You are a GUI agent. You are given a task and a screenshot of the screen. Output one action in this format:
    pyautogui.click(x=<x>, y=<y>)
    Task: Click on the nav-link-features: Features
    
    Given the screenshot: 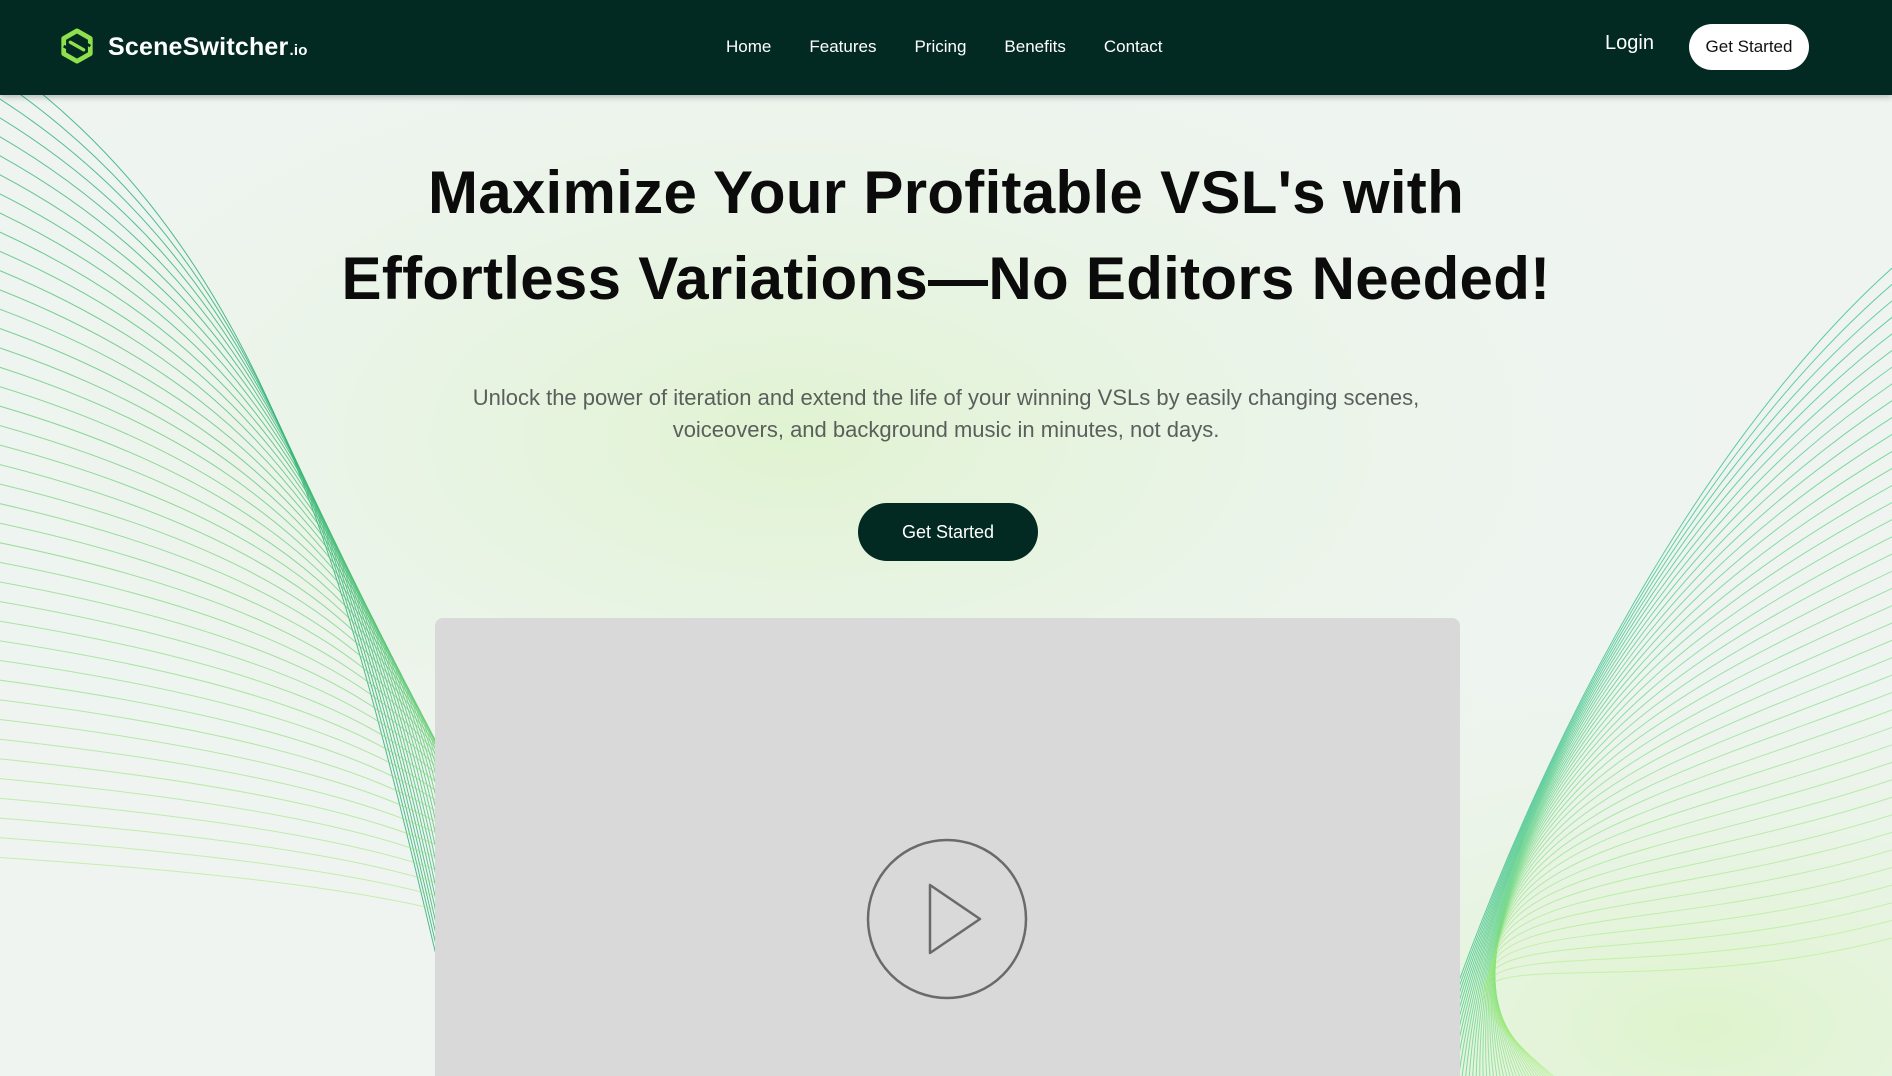 What is the action you would take?
    pyautogui.click(x=842, y=47)
    